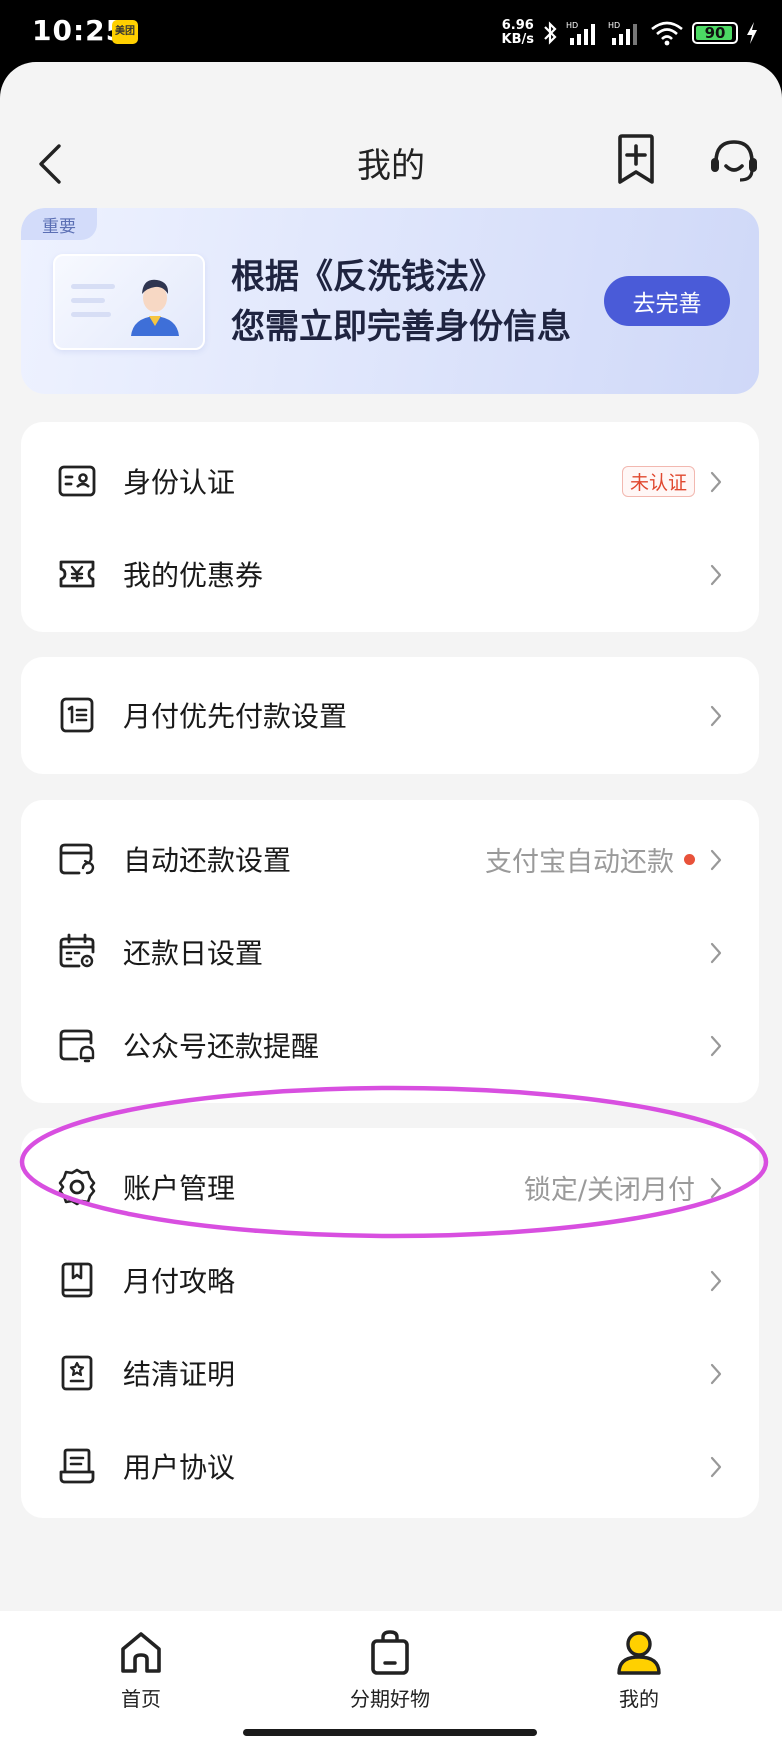 Image resolution: width=782 pixels, height=1743 pixels. I want to click on row-label: 身份认证, so click(179, 482).